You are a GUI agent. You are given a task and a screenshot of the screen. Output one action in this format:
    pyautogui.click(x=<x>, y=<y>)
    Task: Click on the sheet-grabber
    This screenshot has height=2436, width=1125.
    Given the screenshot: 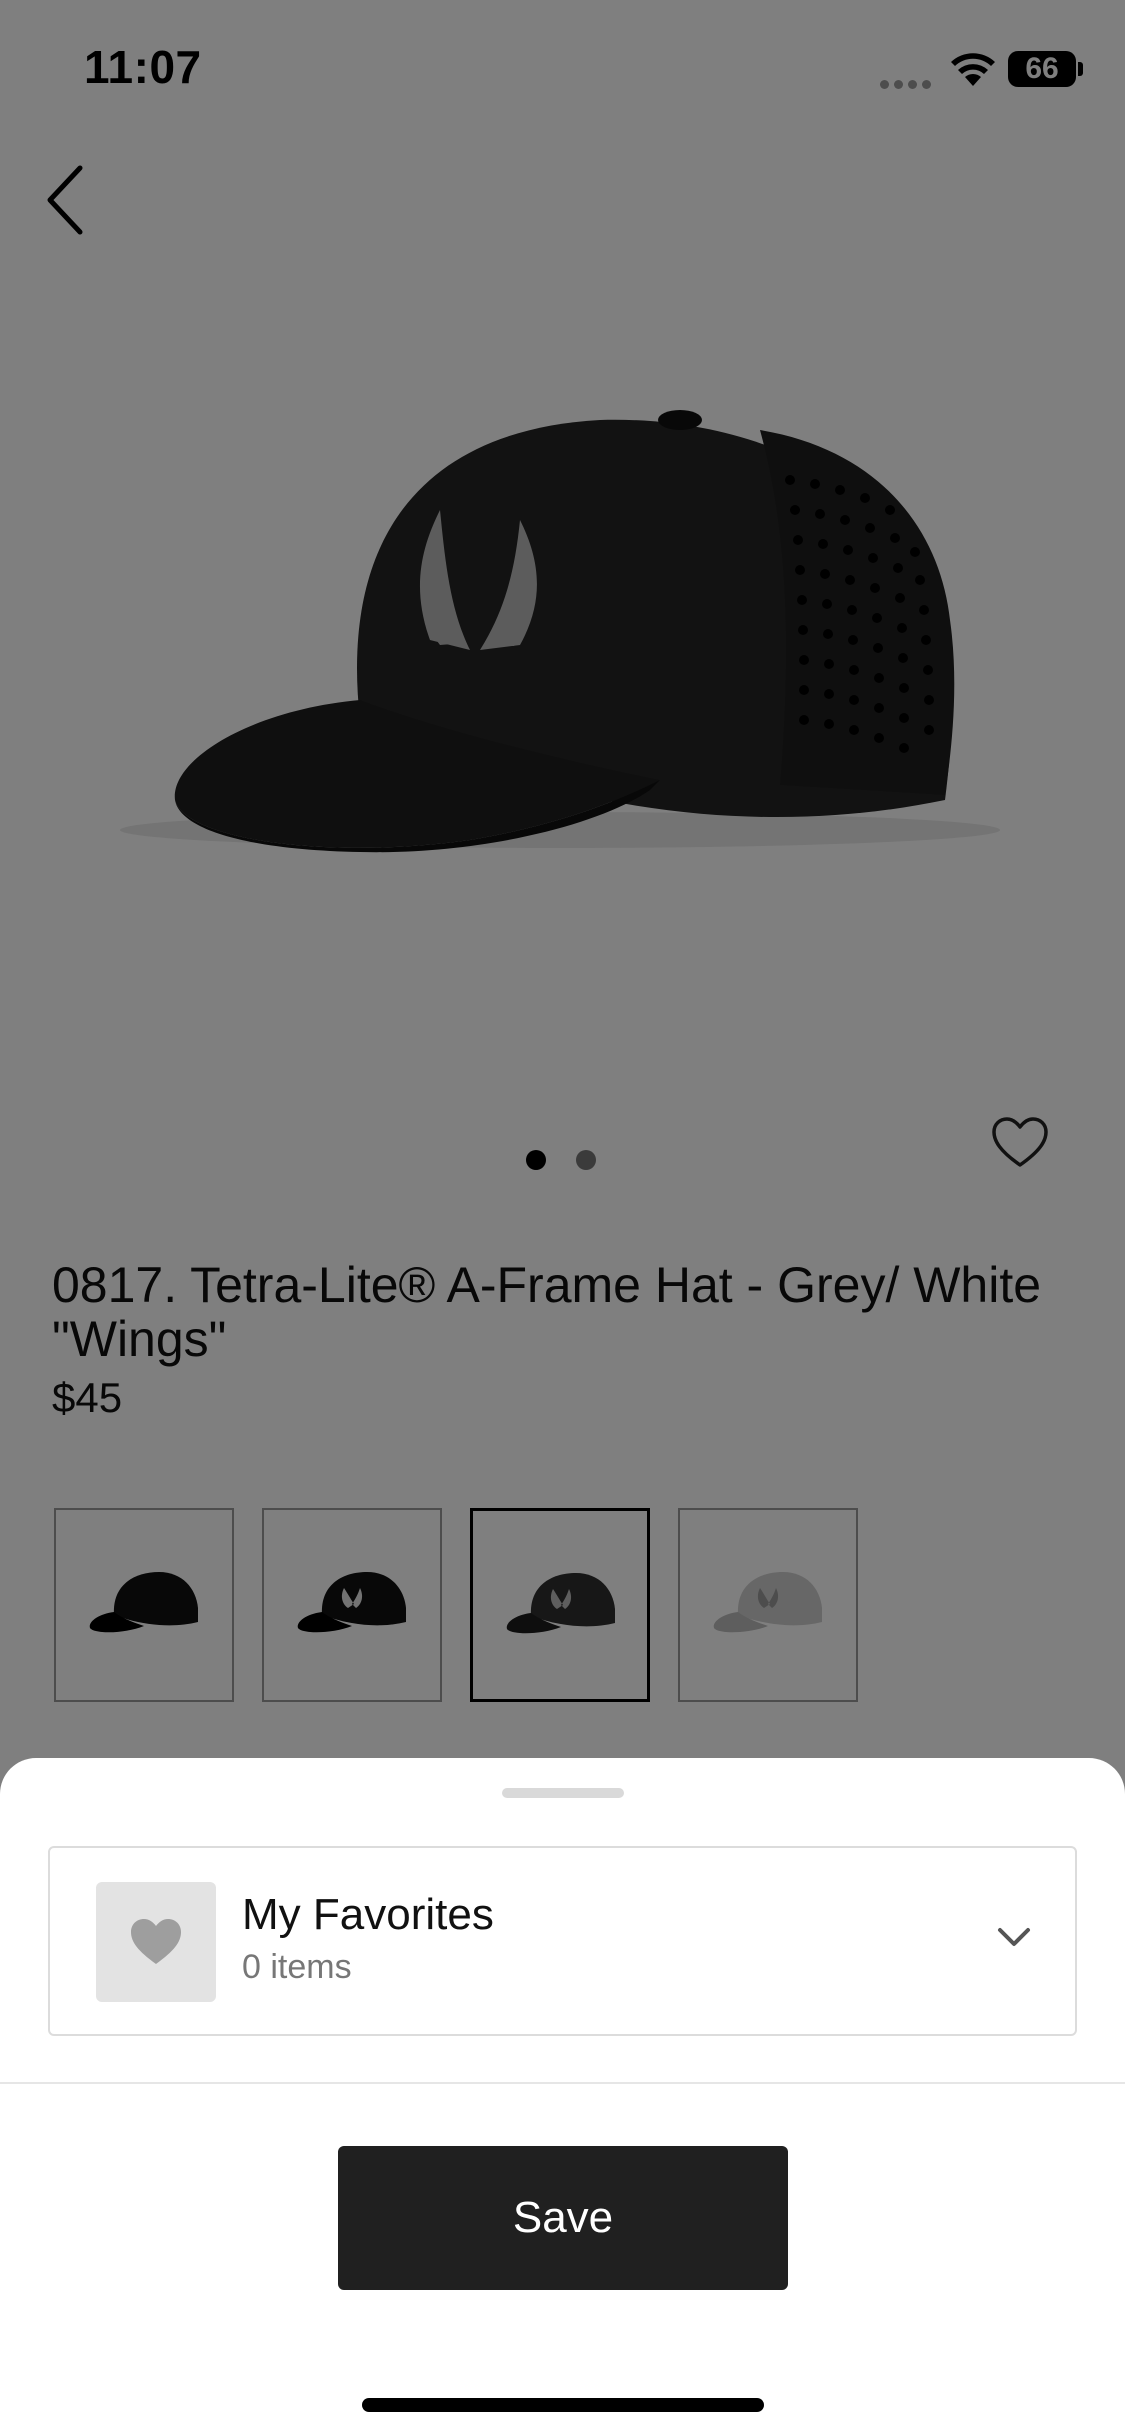 What is the action you would take?
    pyautogui.click(x=563, y=1793)
    